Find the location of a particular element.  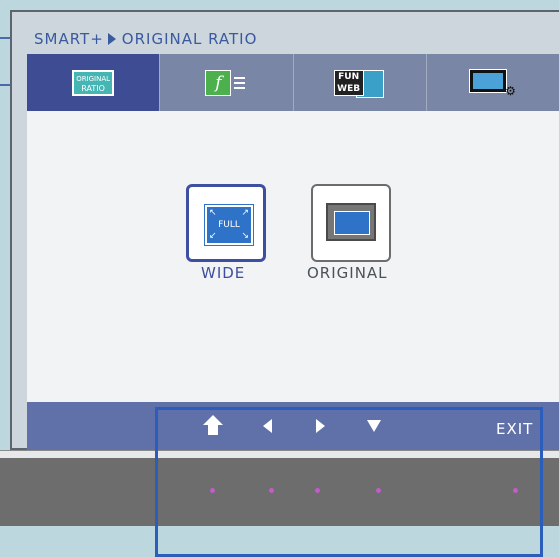

original-ratio-icon: ORIGINAL RATIO is located at coordinates (93, 82).